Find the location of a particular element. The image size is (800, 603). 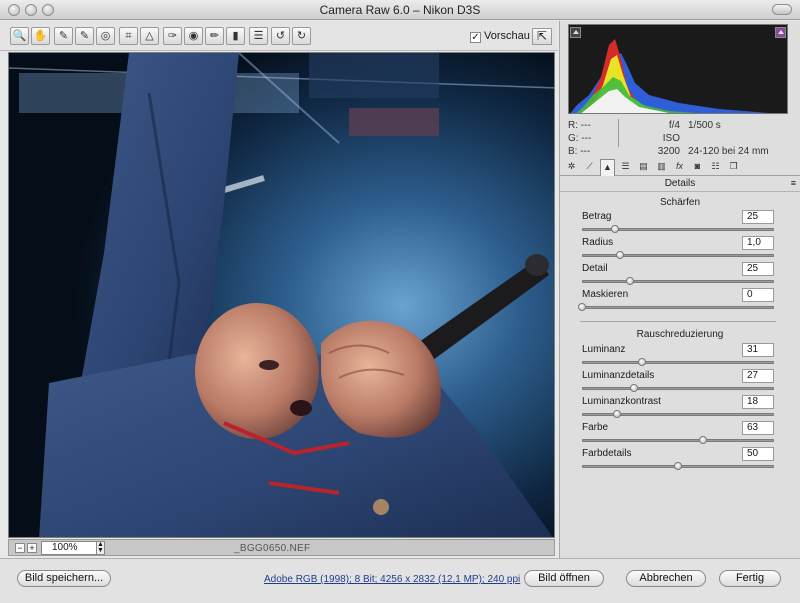

histogram is located at coordinates (678, 69).